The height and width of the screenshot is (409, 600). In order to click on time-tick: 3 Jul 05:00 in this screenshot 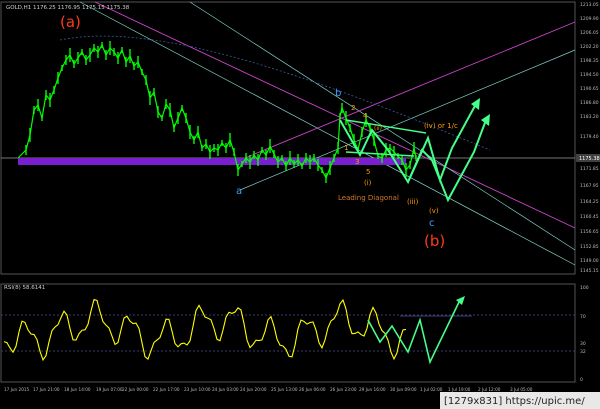, I will do `click(521, 389)`.